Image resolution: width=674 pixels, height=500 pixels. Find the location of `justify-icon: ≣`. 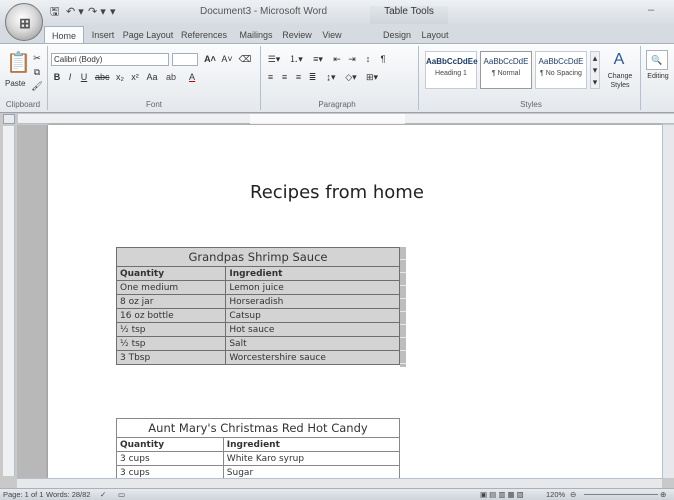

justify-icon: ≣ is located at coordinates (312, 77).